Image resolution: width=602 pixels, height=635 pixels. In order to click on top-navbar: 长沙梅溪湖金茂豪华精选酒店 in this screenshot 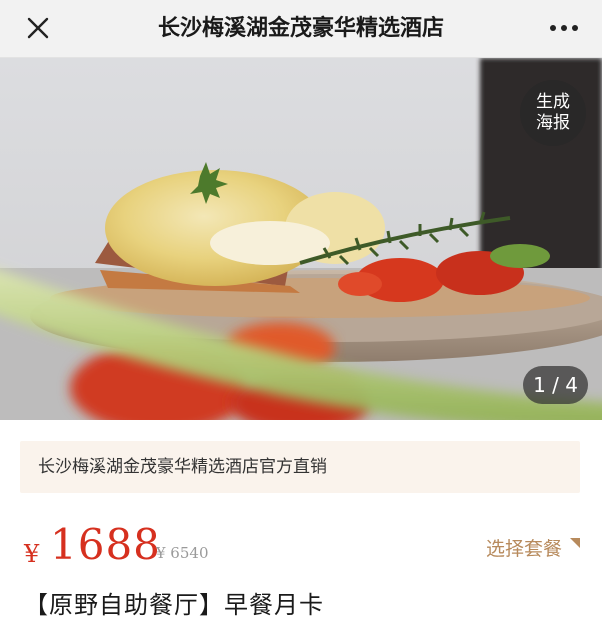, I will do `click(301, 29)`.